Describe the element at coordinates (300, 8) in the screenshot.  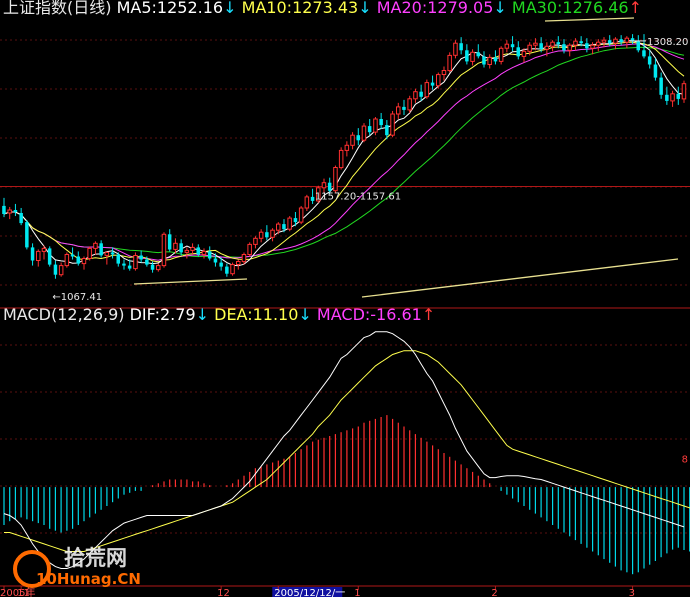
I see `legend-item: MA10:1273.43` at that location.